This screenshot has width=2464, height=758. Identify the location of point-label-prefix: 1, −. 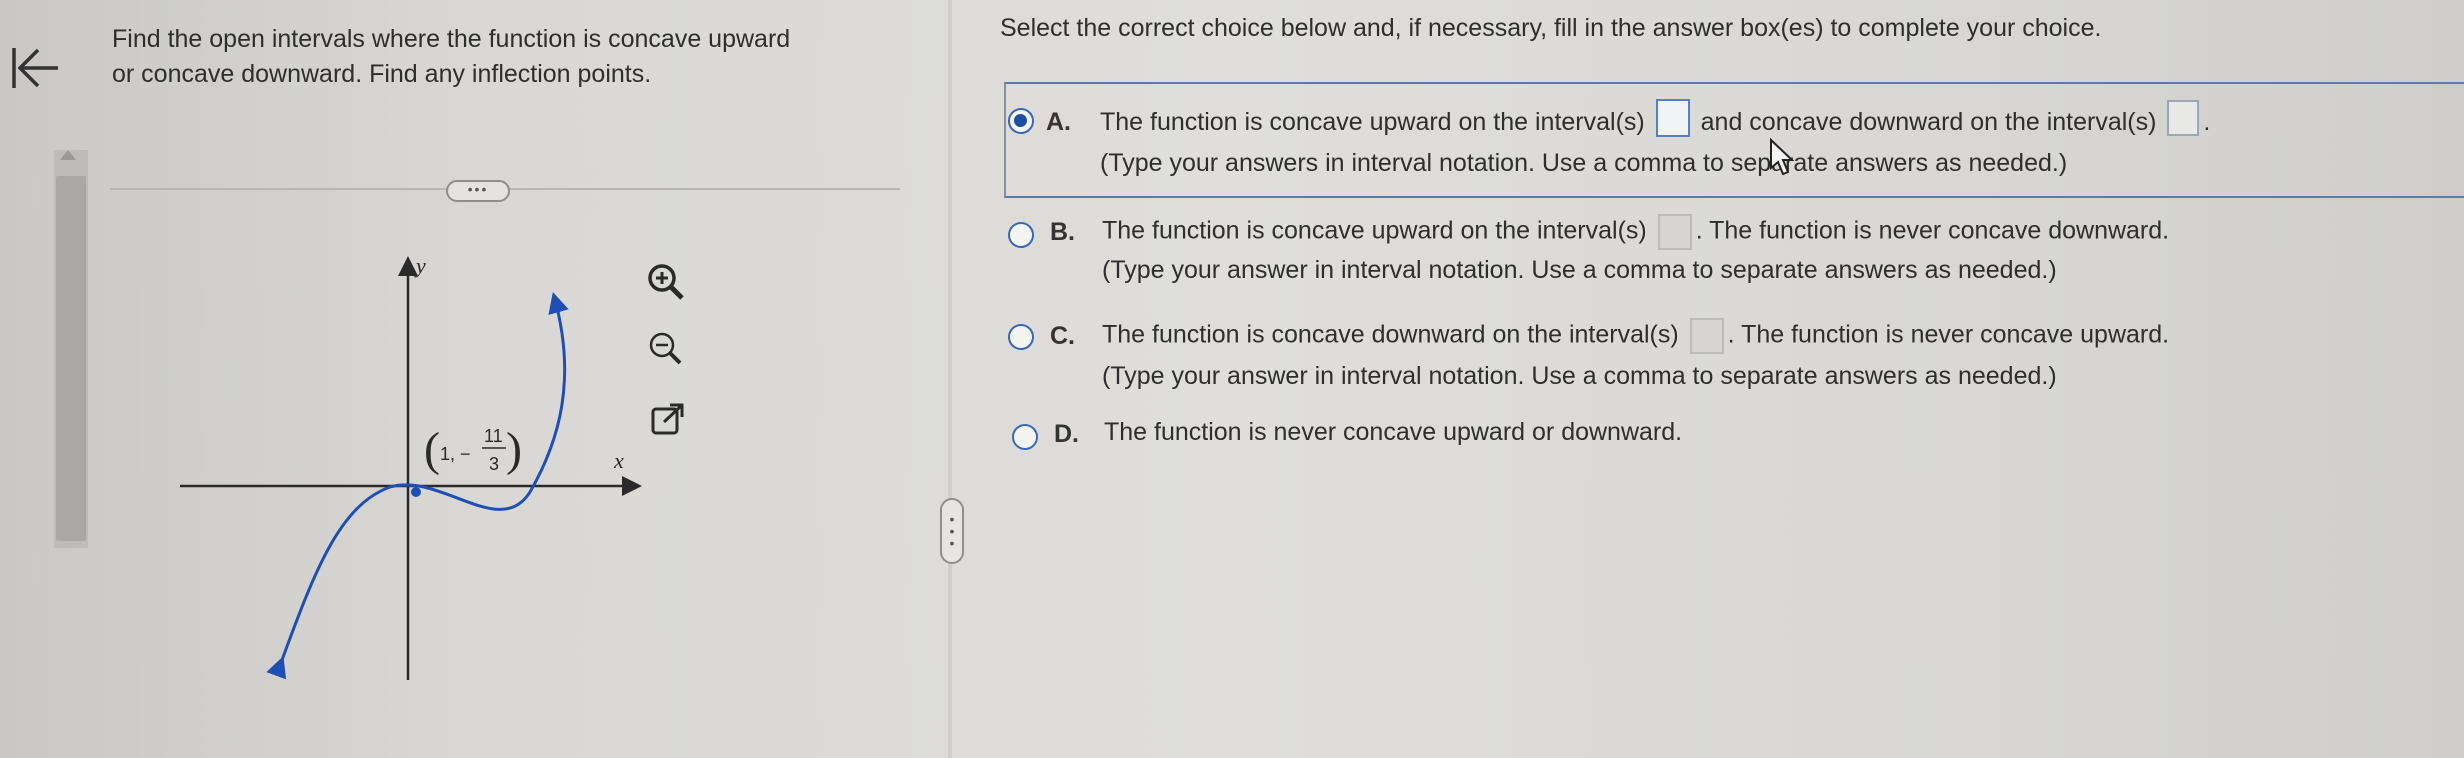
(455, 454).